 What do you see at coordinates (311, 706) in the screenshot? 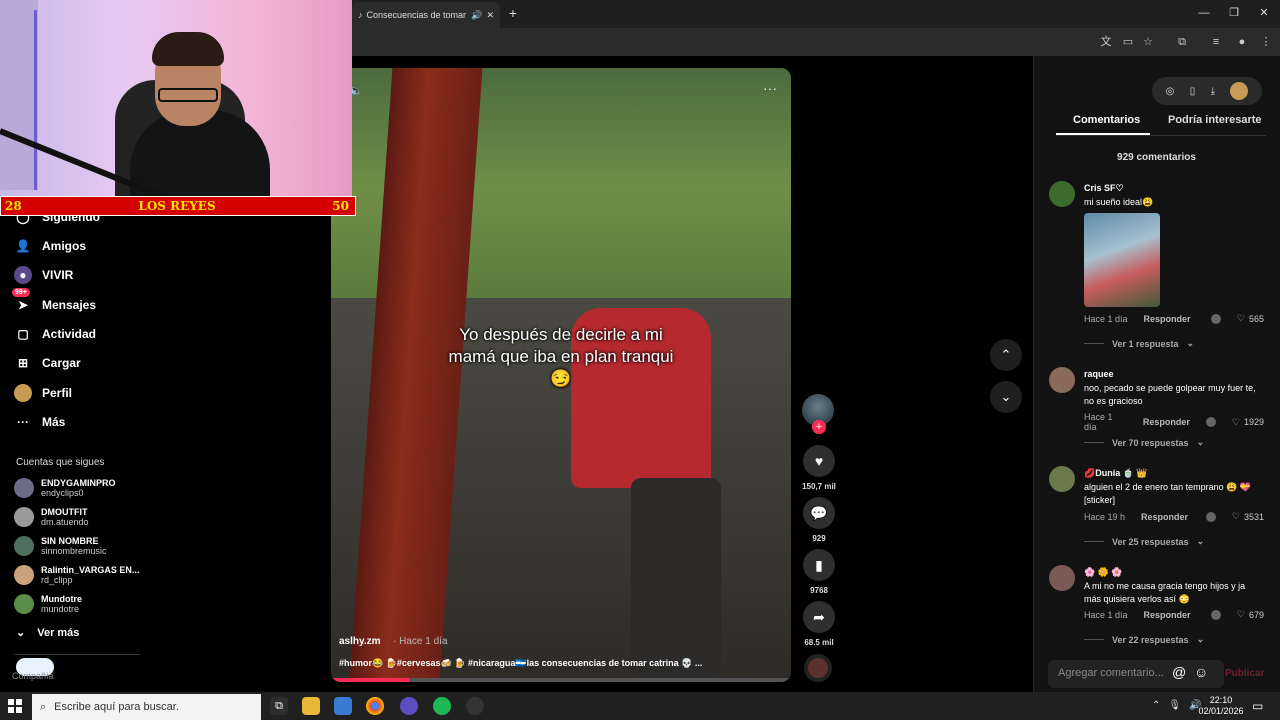
I see `file-explorer-icon` at bounding box center [311, 706].